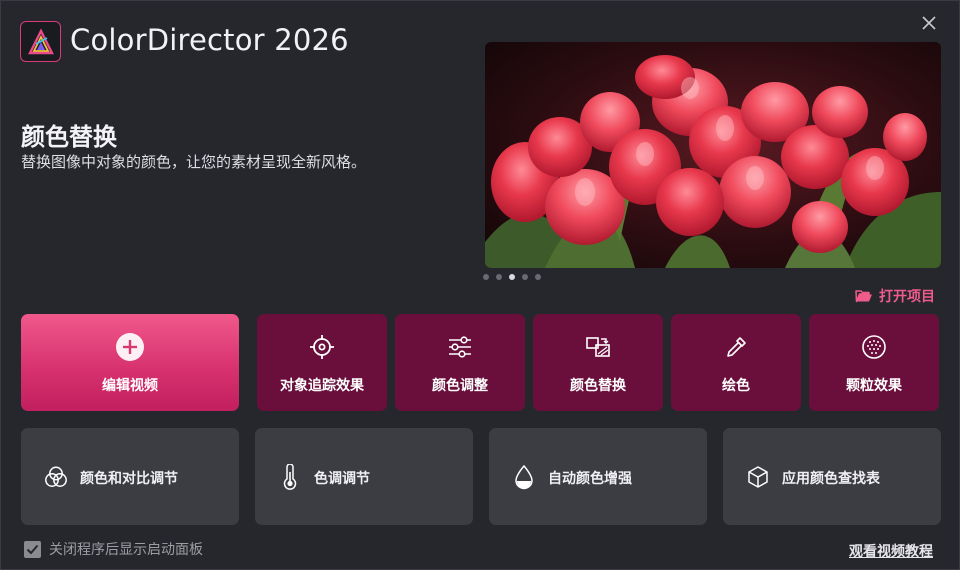 Image resolution: width=960 pixels, height=570 pixels. What do you see at coordinates (874, 362) in the screenshot?
I see `film-grain-tile: 颗粒效果` at bounding box center [874, 362].